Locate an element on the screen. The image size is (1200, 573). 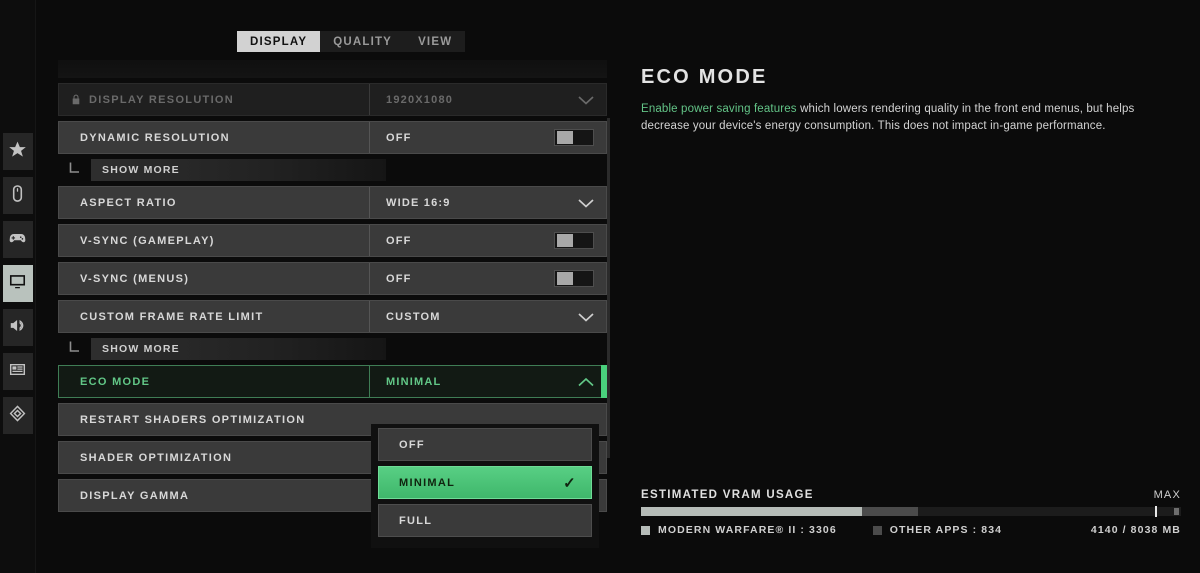
legend-swatch-other is located at coordinates (877, 530).